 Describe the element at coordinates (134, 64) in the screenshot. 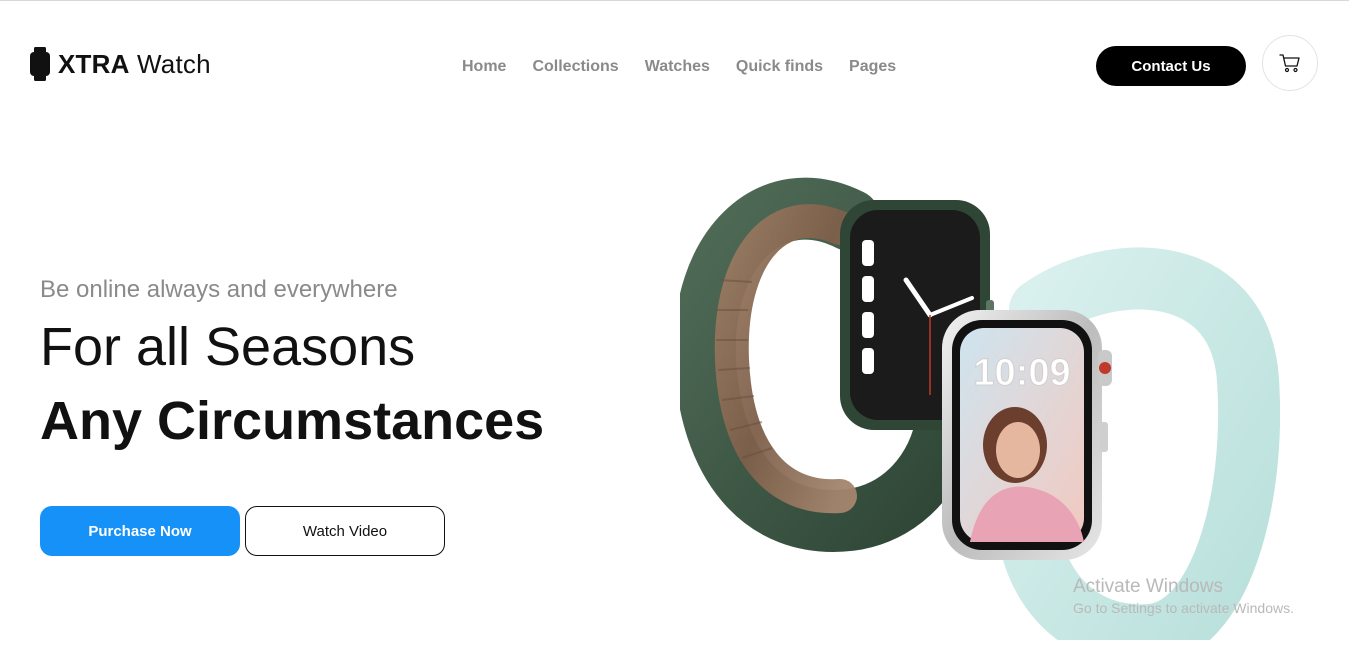

I see `brand-name: XTRA Watch` at that location.